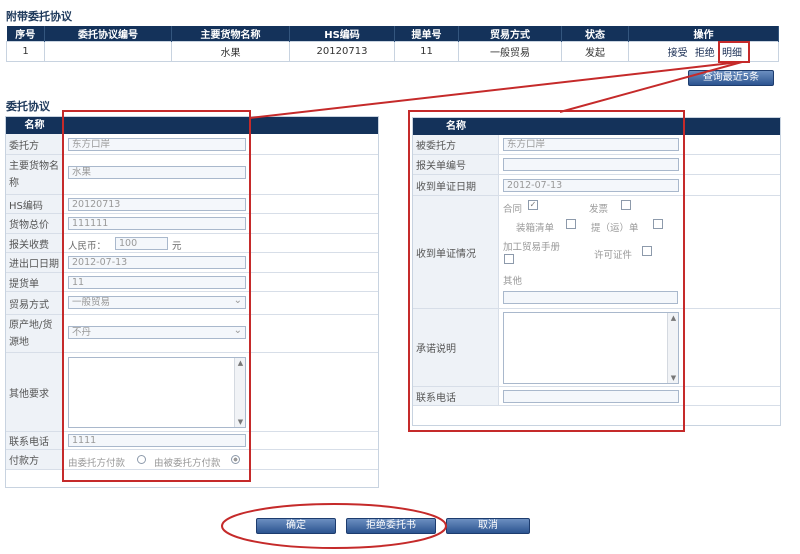 The image size is (800, 554). What do you see at coordinates (495, 90) in the screenshot?
I see `annotation-line-left` at bounding box center [495, 90].